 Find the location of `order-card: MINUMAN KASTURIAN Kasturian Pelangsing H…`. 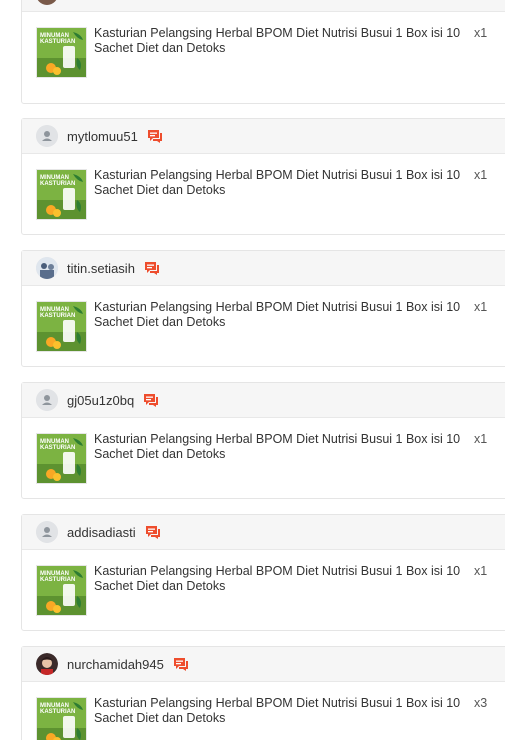

order-card: MINUMAN KASTURIAN Kasturian Pelangsing H… is located at coordinates (263, 52).